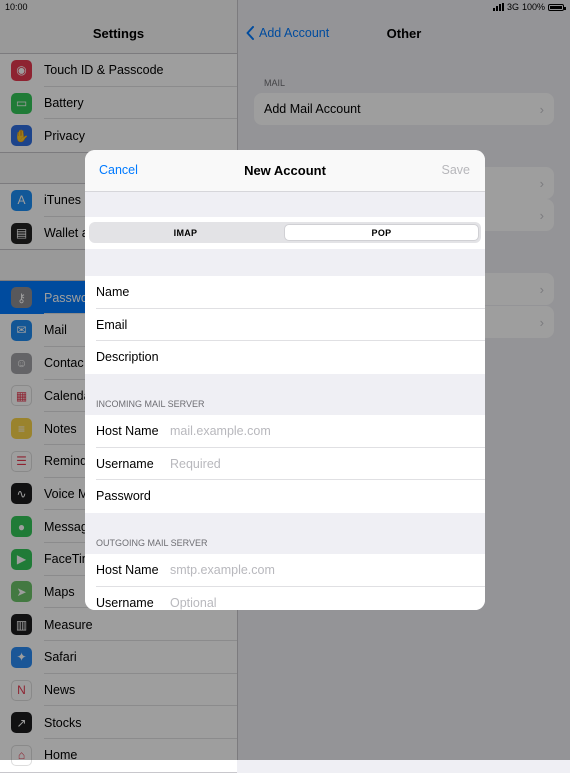 The height and width of the screenshot is (773, 570). I want to click on status-right: 3G 100%, so click(529, 7).